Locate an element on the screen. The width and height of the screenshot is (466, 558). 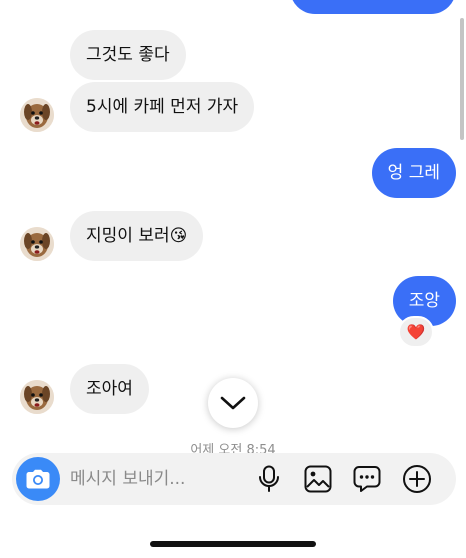
sticker-chat-button is located at coordinates (367, 479).